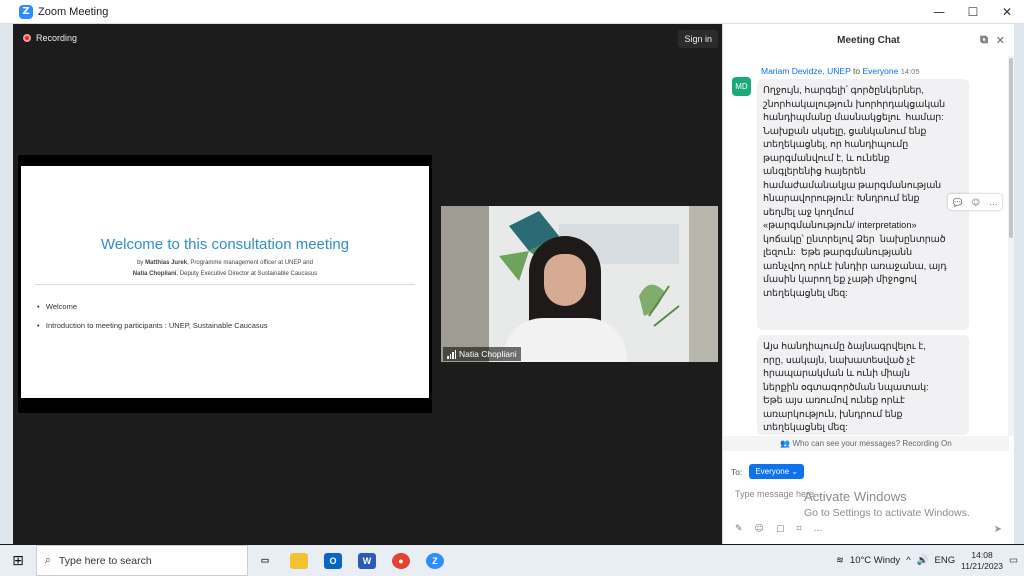 This screenshot has width=1024, height=576. What do you see at coordinates (930, 561) in the screenshot?
I see `system-tray: ≋ 10°C Windy ^ 🔊 ENG 14:08 11/21/2023 ▭` at bounding box center [930, 561].